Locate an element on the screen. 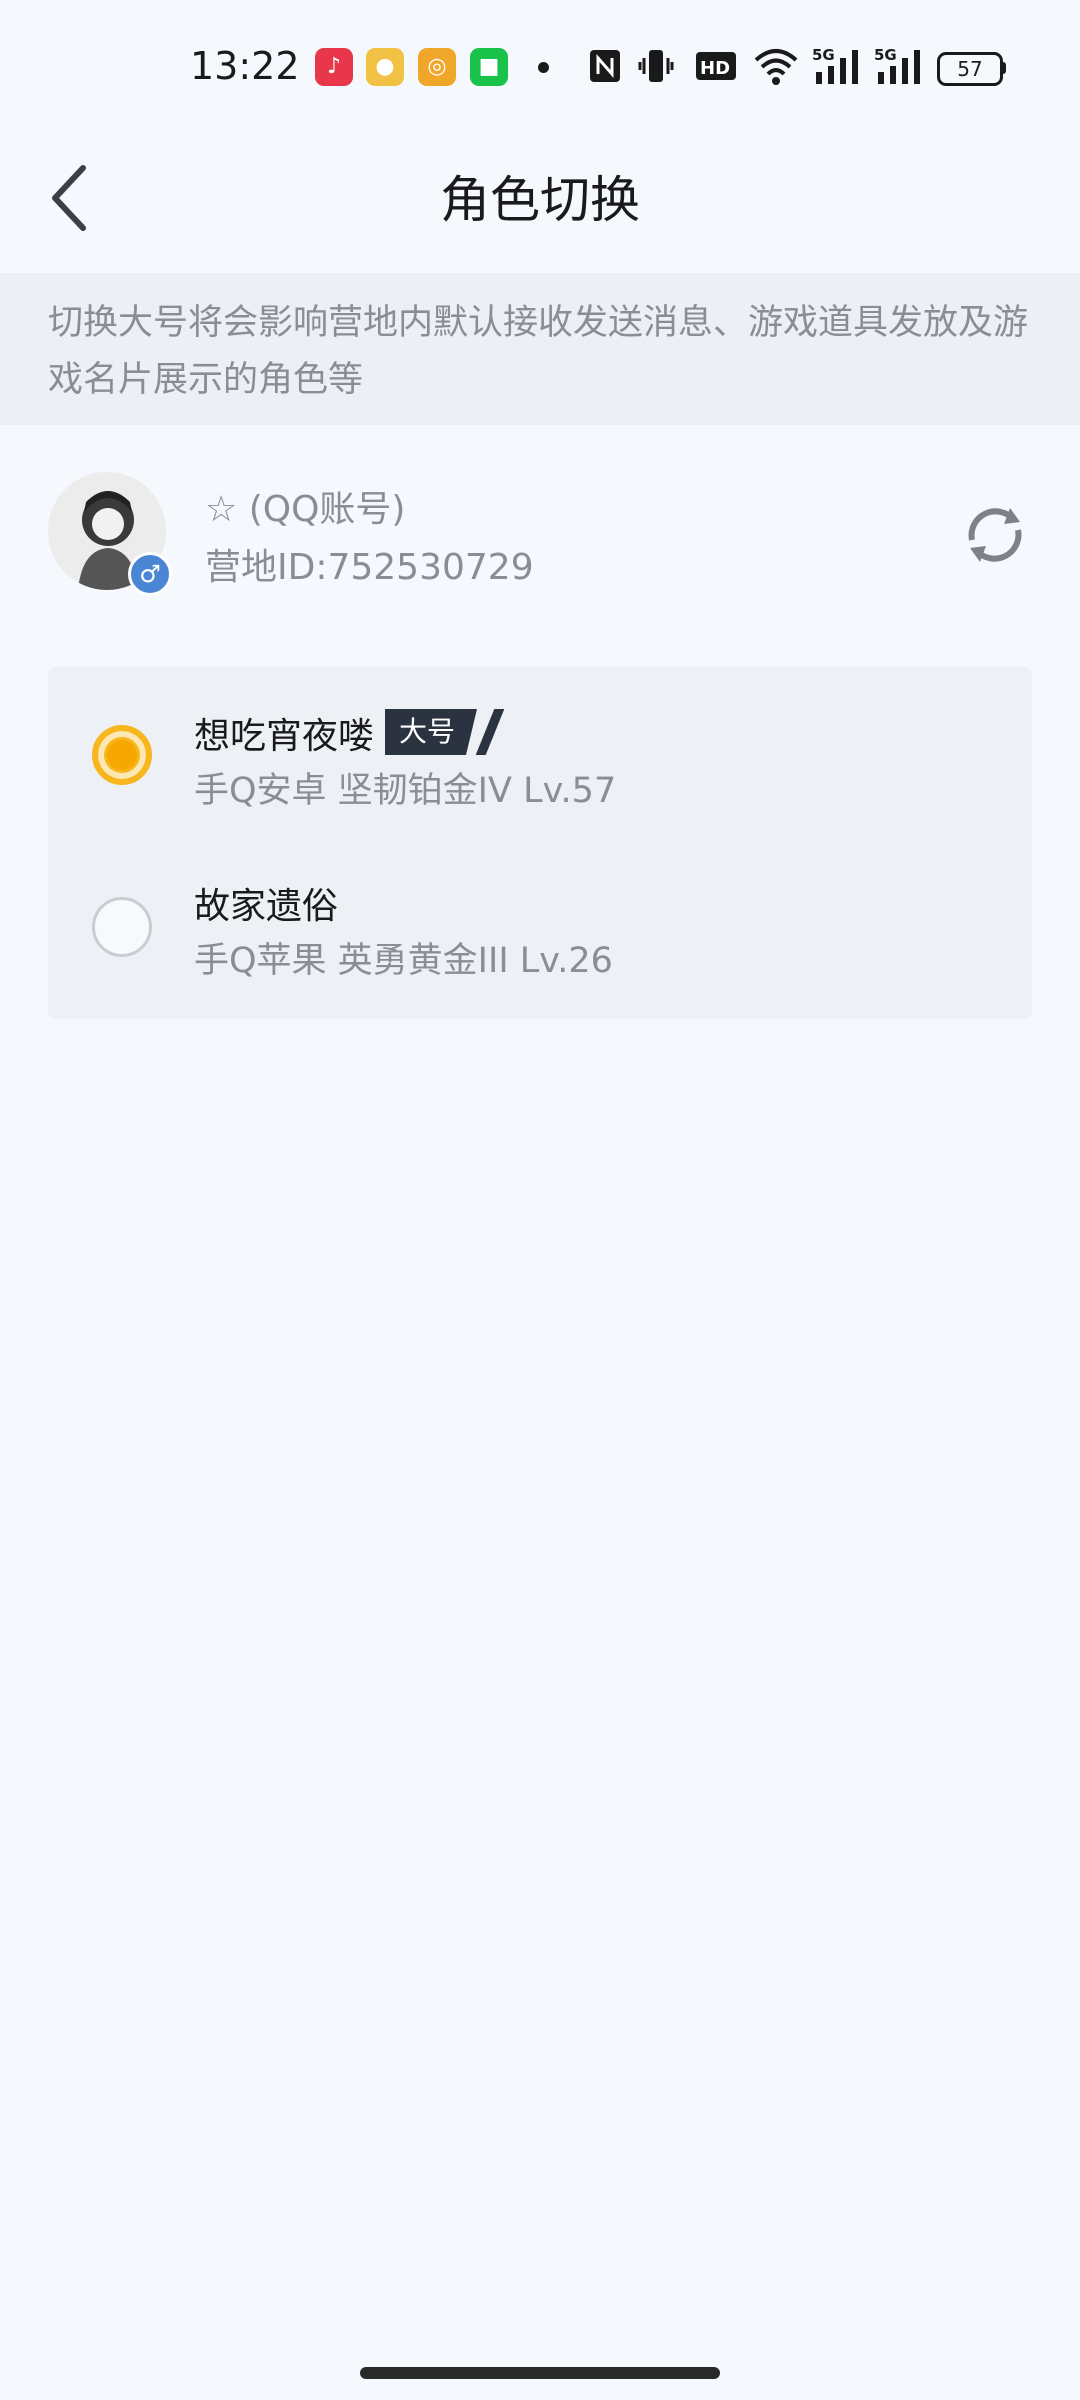 Image resolution: width=1080 pixels, height=2400 pixels. role-name: 想吃宵夜喽 is located at coordinates (284, 736).